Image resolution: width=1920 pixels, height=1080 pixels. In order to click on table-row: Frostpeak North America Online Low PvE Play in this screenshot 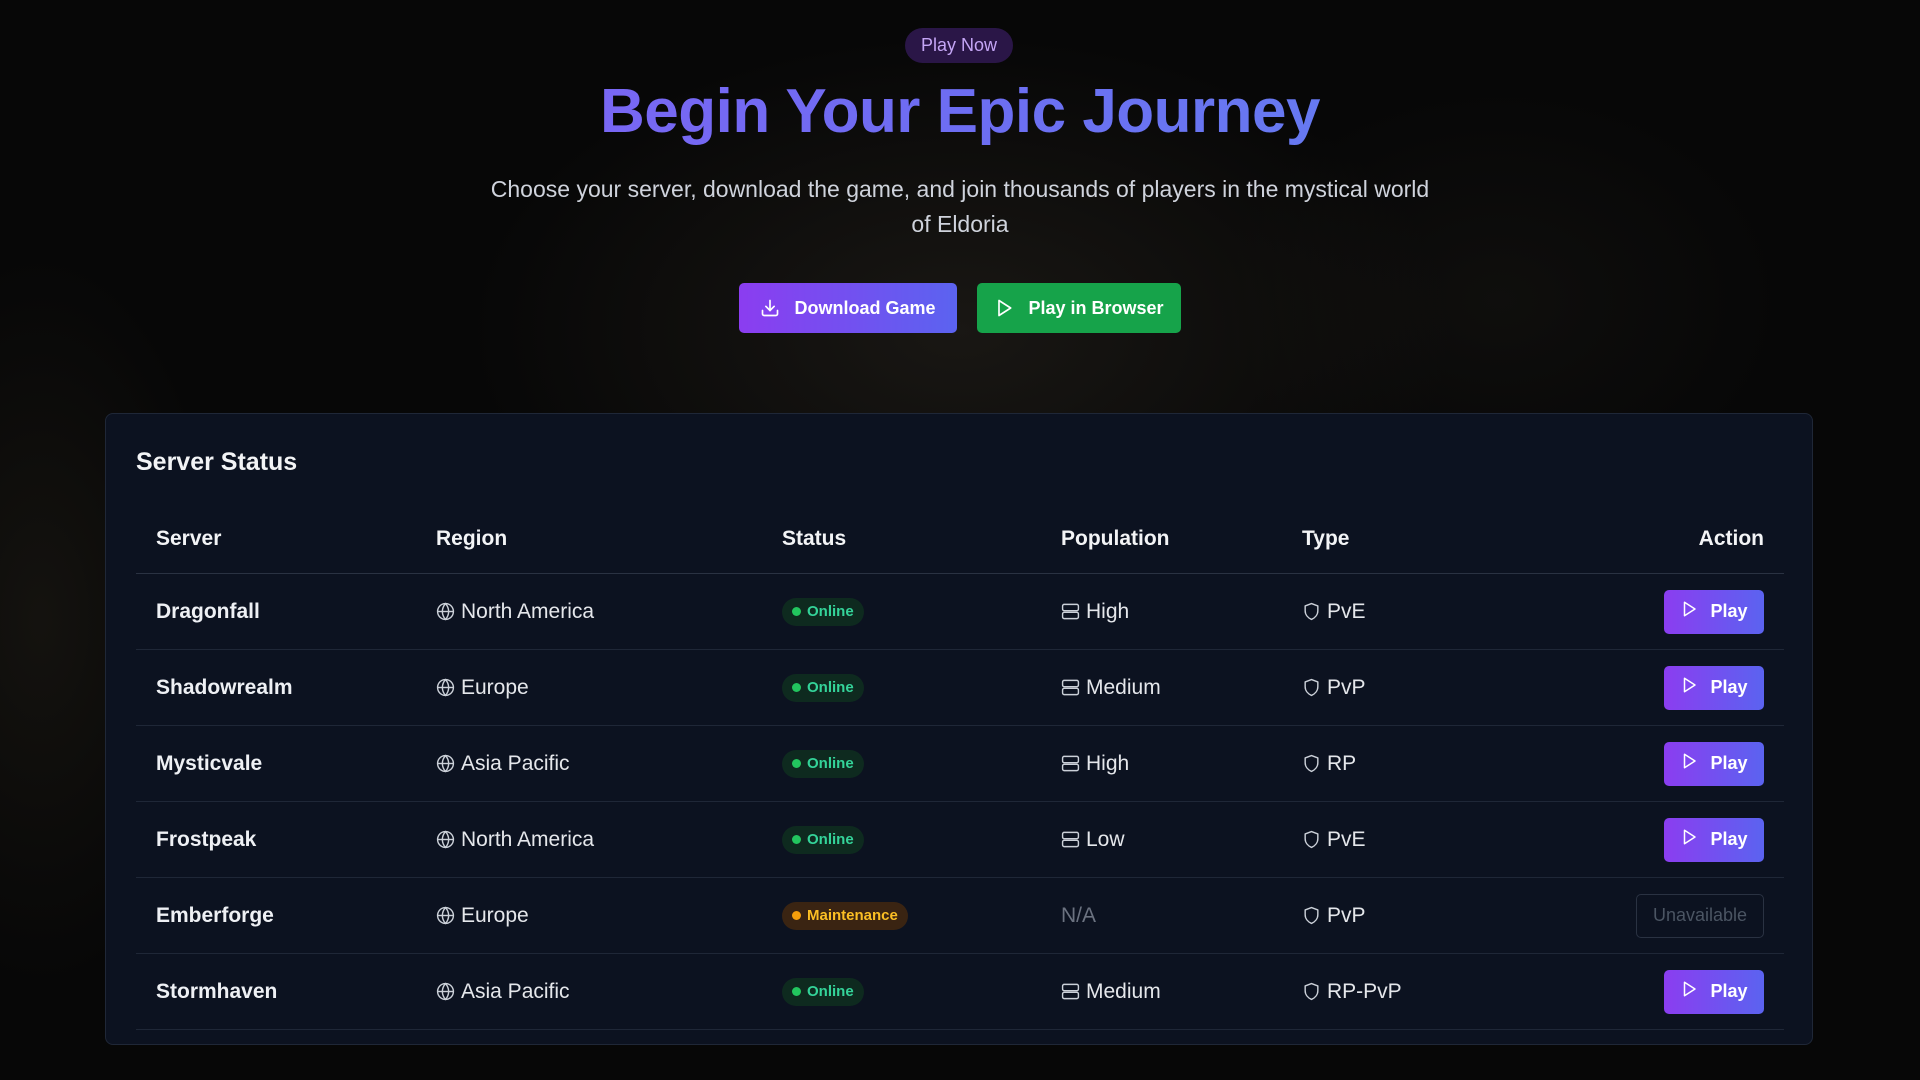, I will do `click(960, 840)`.